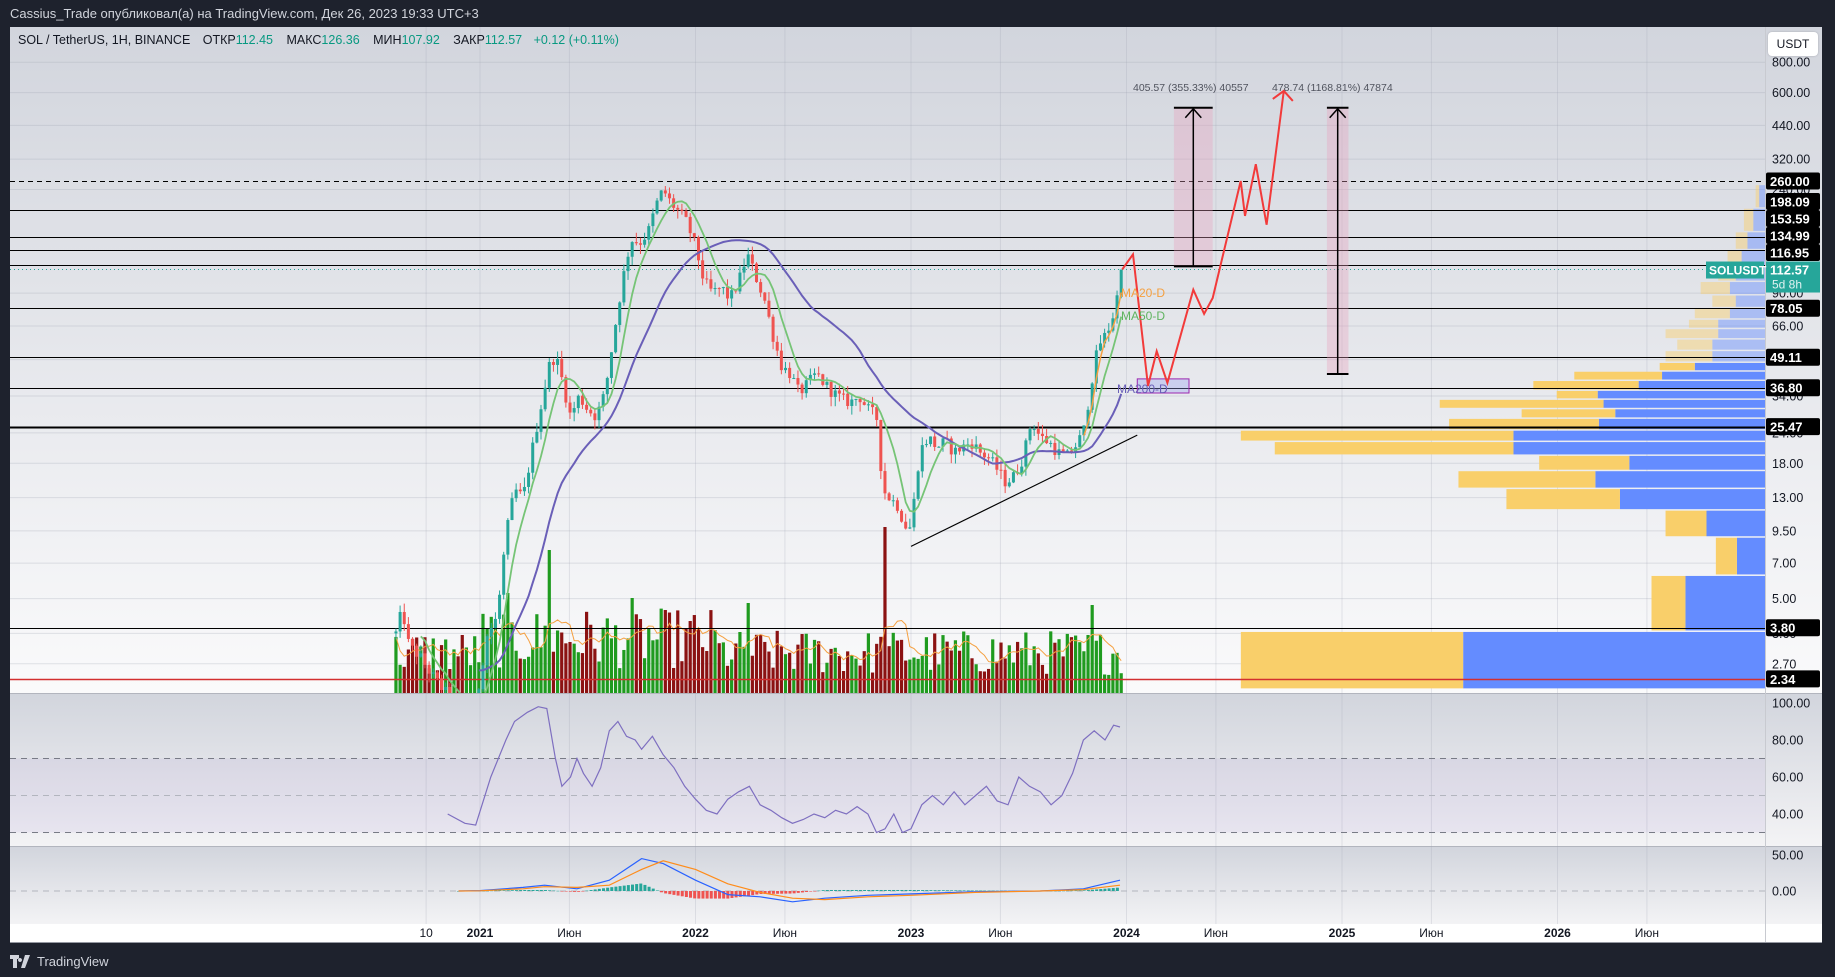 The width and height of the screenshot is (1835, 977). What do you see at coordinates (420, 40) in the screenshot?
I see `low-value: 107.92` at bounding box center [420, 40].